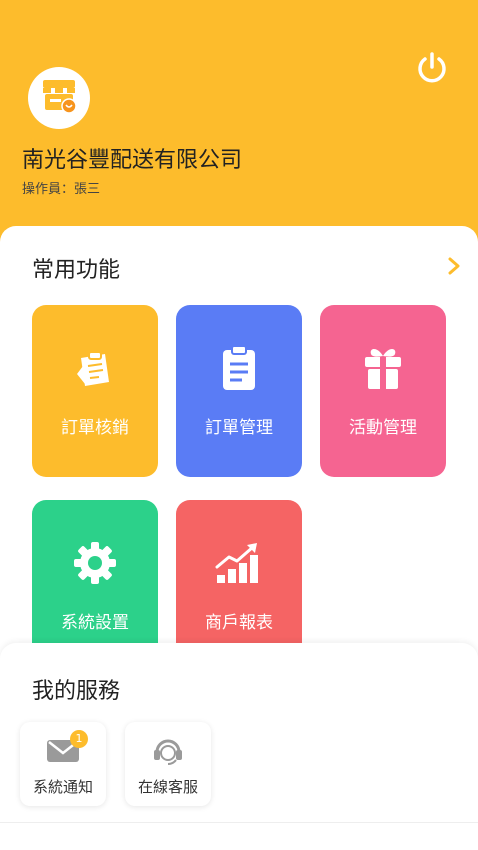 The image size is (478, 850). Describe the element at coordinates (95, 368) in the screenshot. I see `clipboard-pen-icon` at that location.